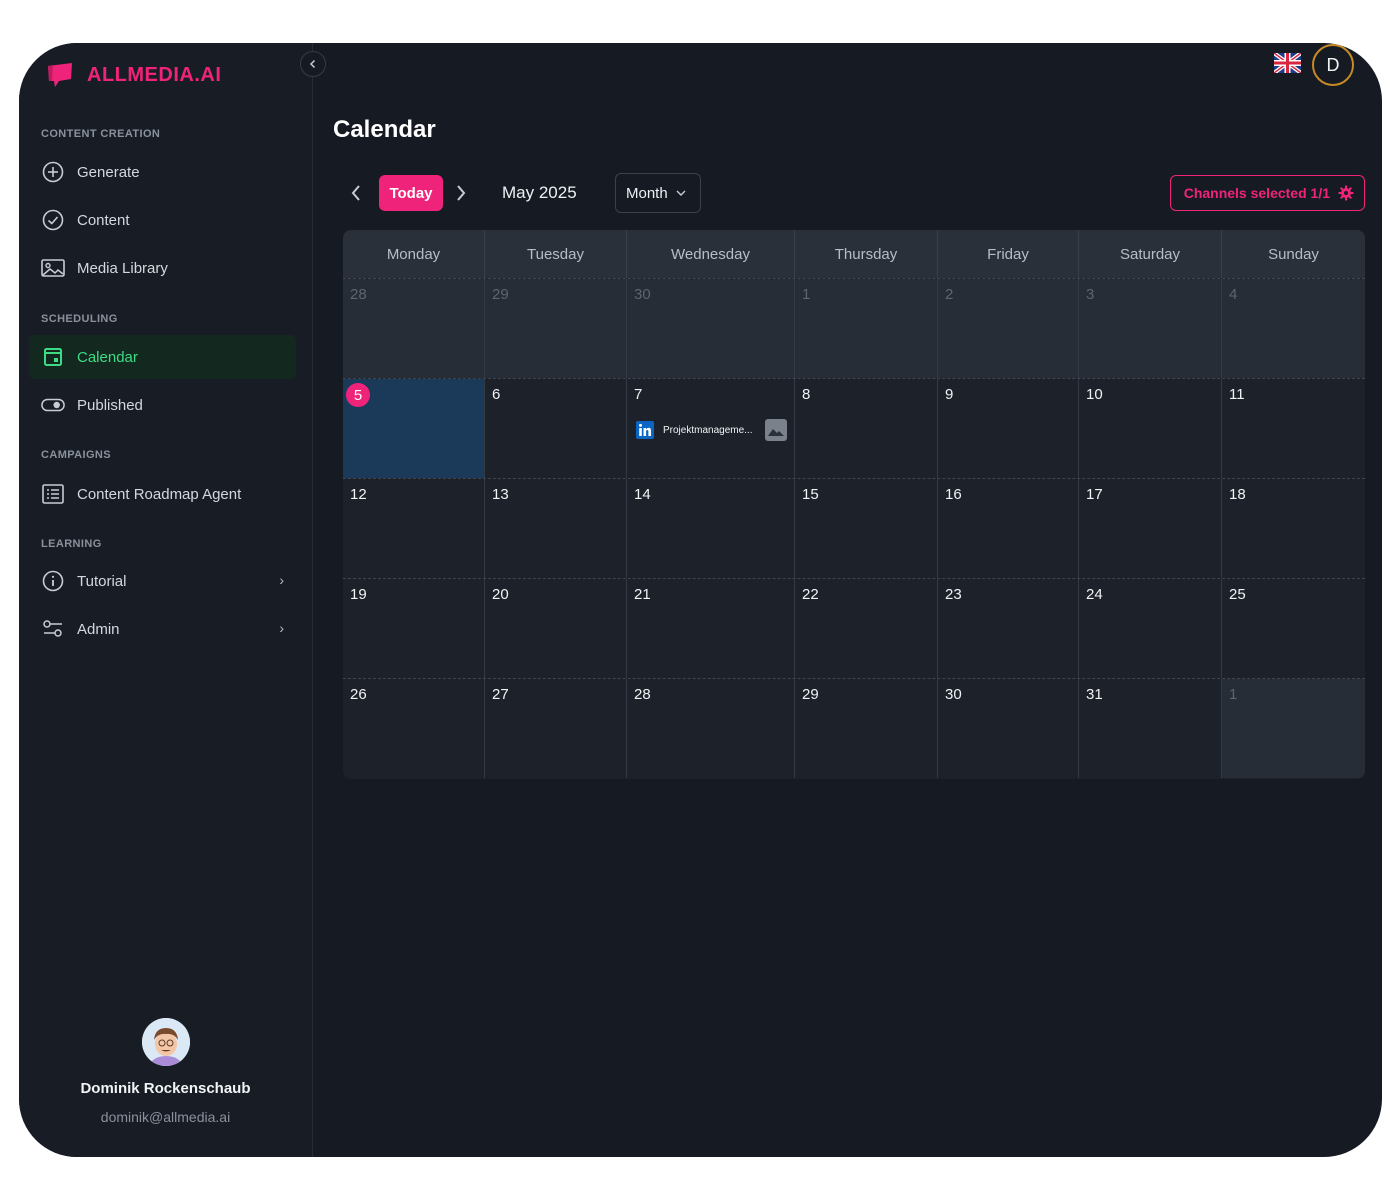  What do you see at coordinates (53, 268) in the screenshot?
I see `image-icon` at bounding box center [53, 268].